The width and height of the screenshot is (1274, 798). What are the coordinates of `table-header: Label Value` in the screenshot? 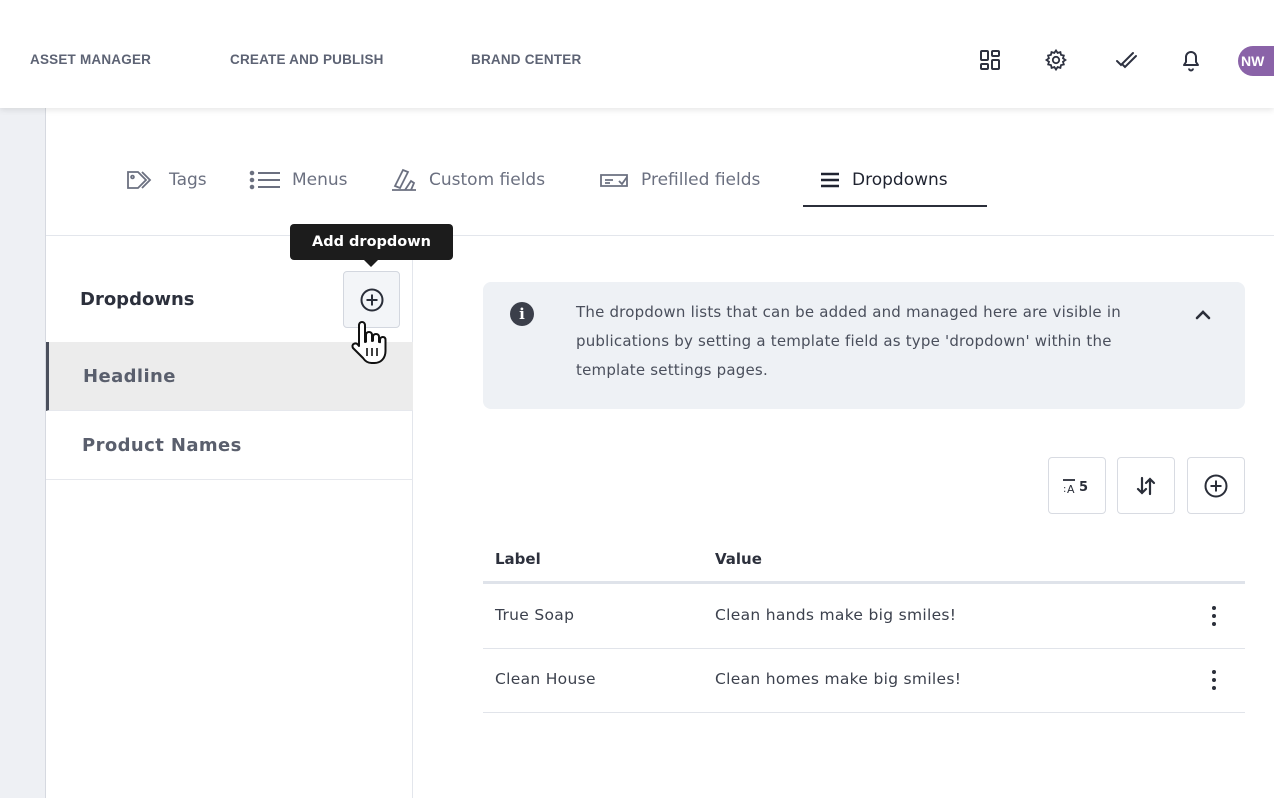 It's located at (864, 562).